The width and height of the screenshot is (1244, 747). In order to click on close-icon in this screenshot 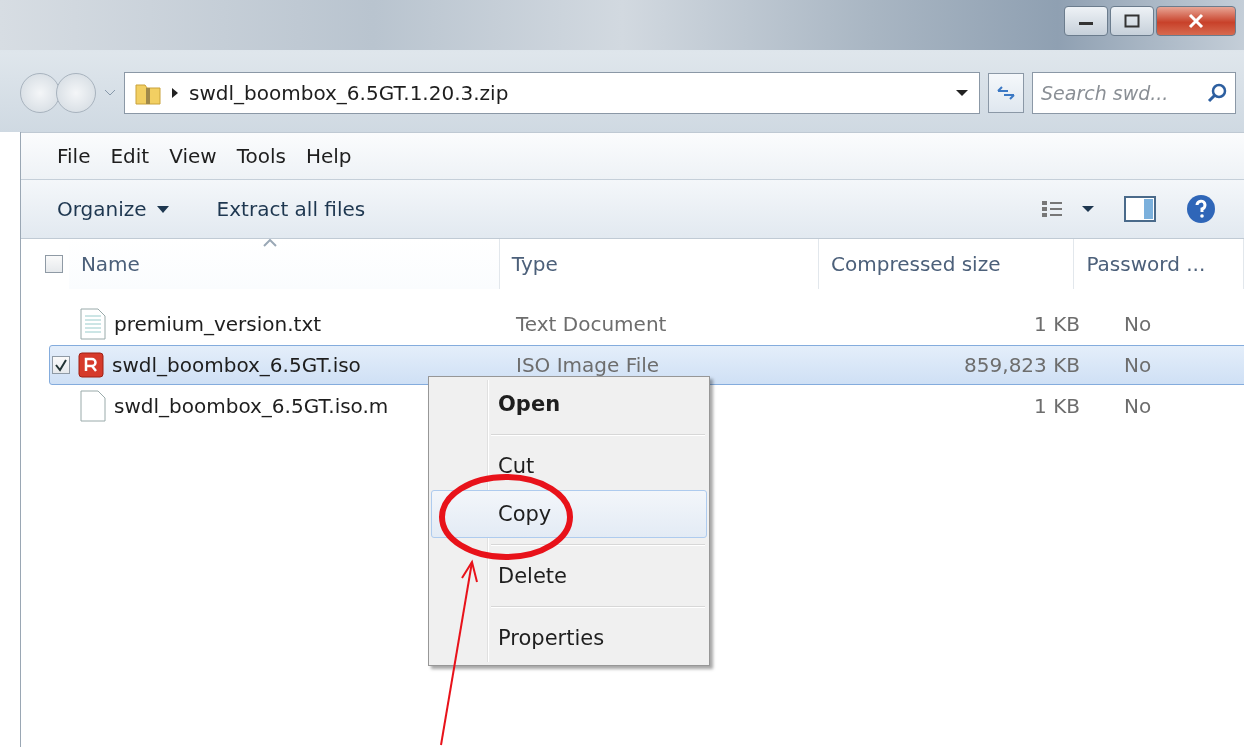, I will do `click(1196, 21)`.